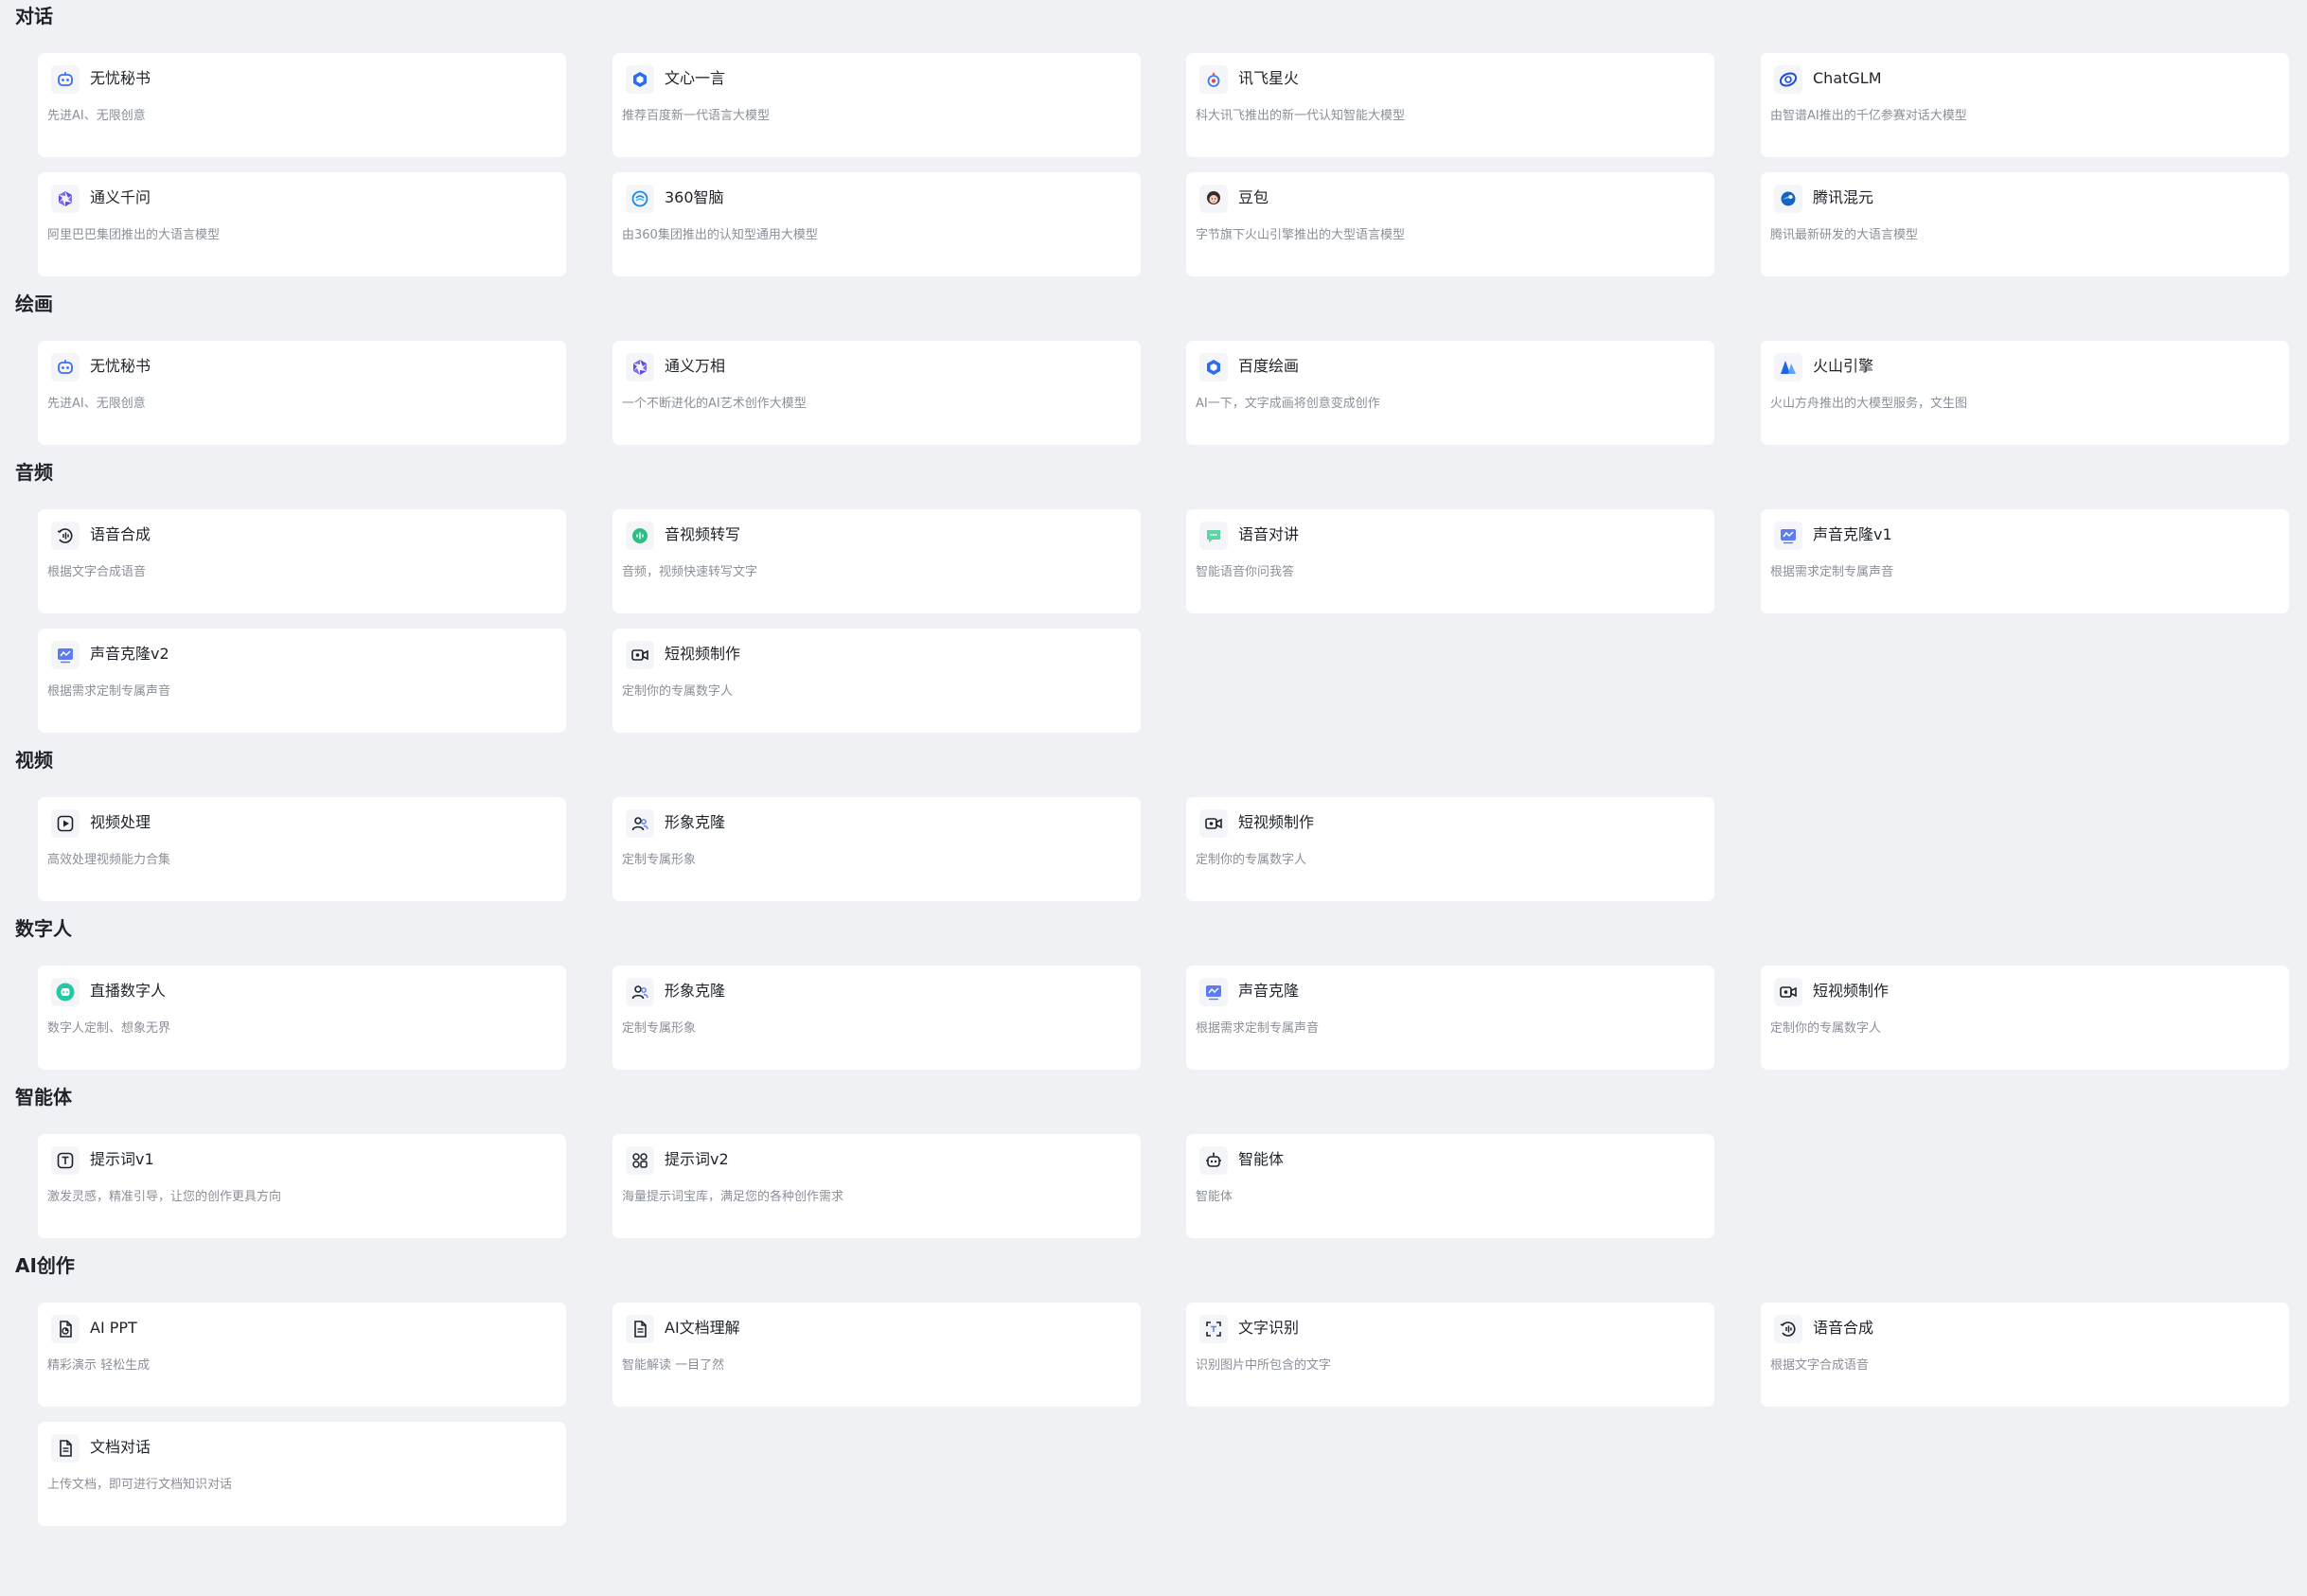 This screenshot has width=2307, height=1596. Describe the element at coordinates (877, 393) in the screenshot. I see `app-card: 通义万相一个不断进化的AI艺术创作大模型` at that location.